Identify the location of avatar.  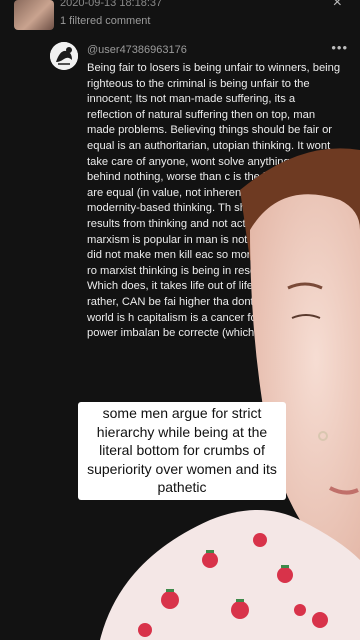
(64, 56).